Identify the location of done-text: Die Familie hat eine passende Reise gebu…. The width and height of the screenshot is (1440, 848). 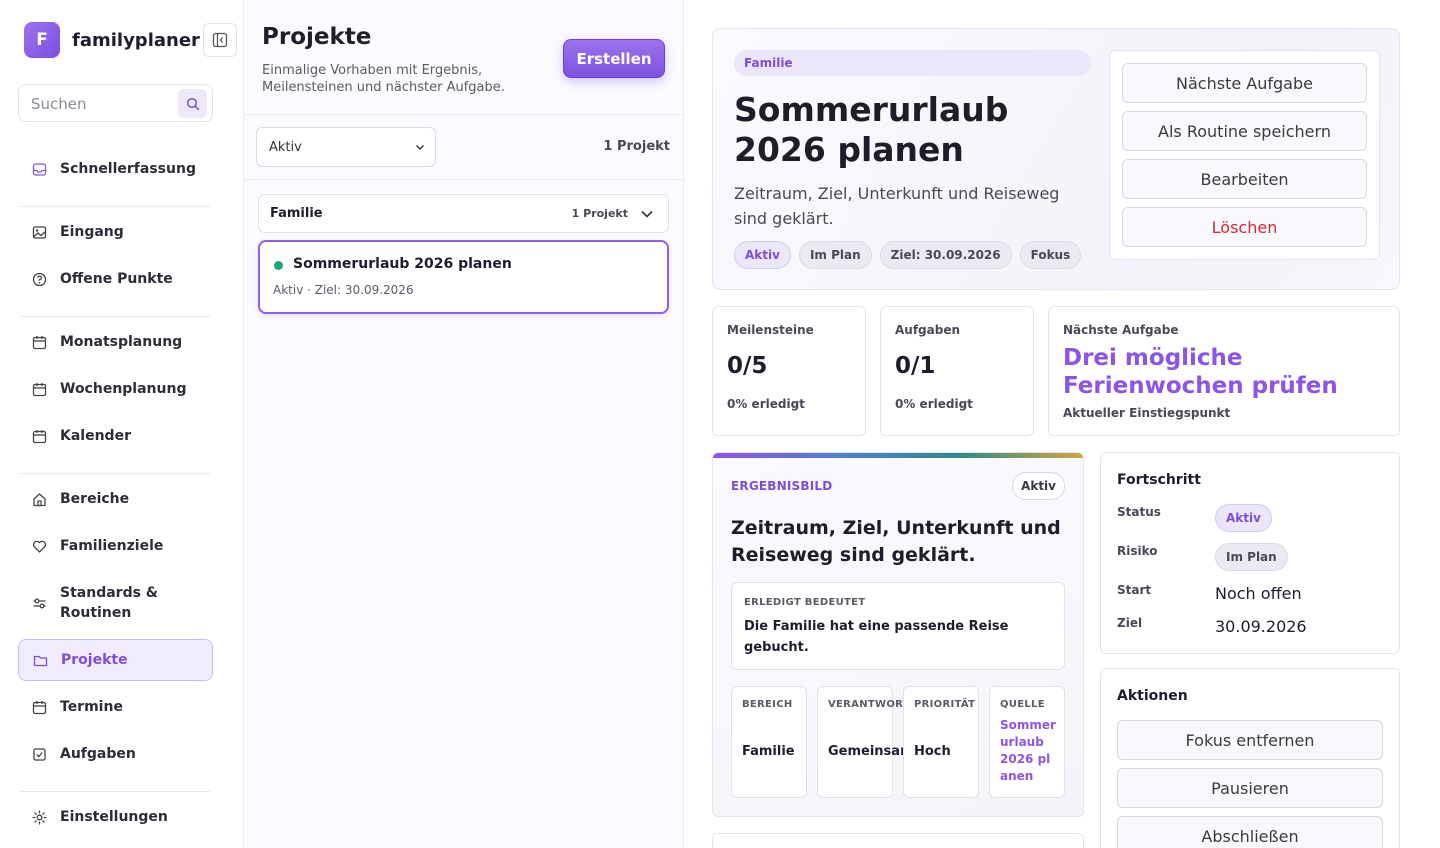
(876, 637).